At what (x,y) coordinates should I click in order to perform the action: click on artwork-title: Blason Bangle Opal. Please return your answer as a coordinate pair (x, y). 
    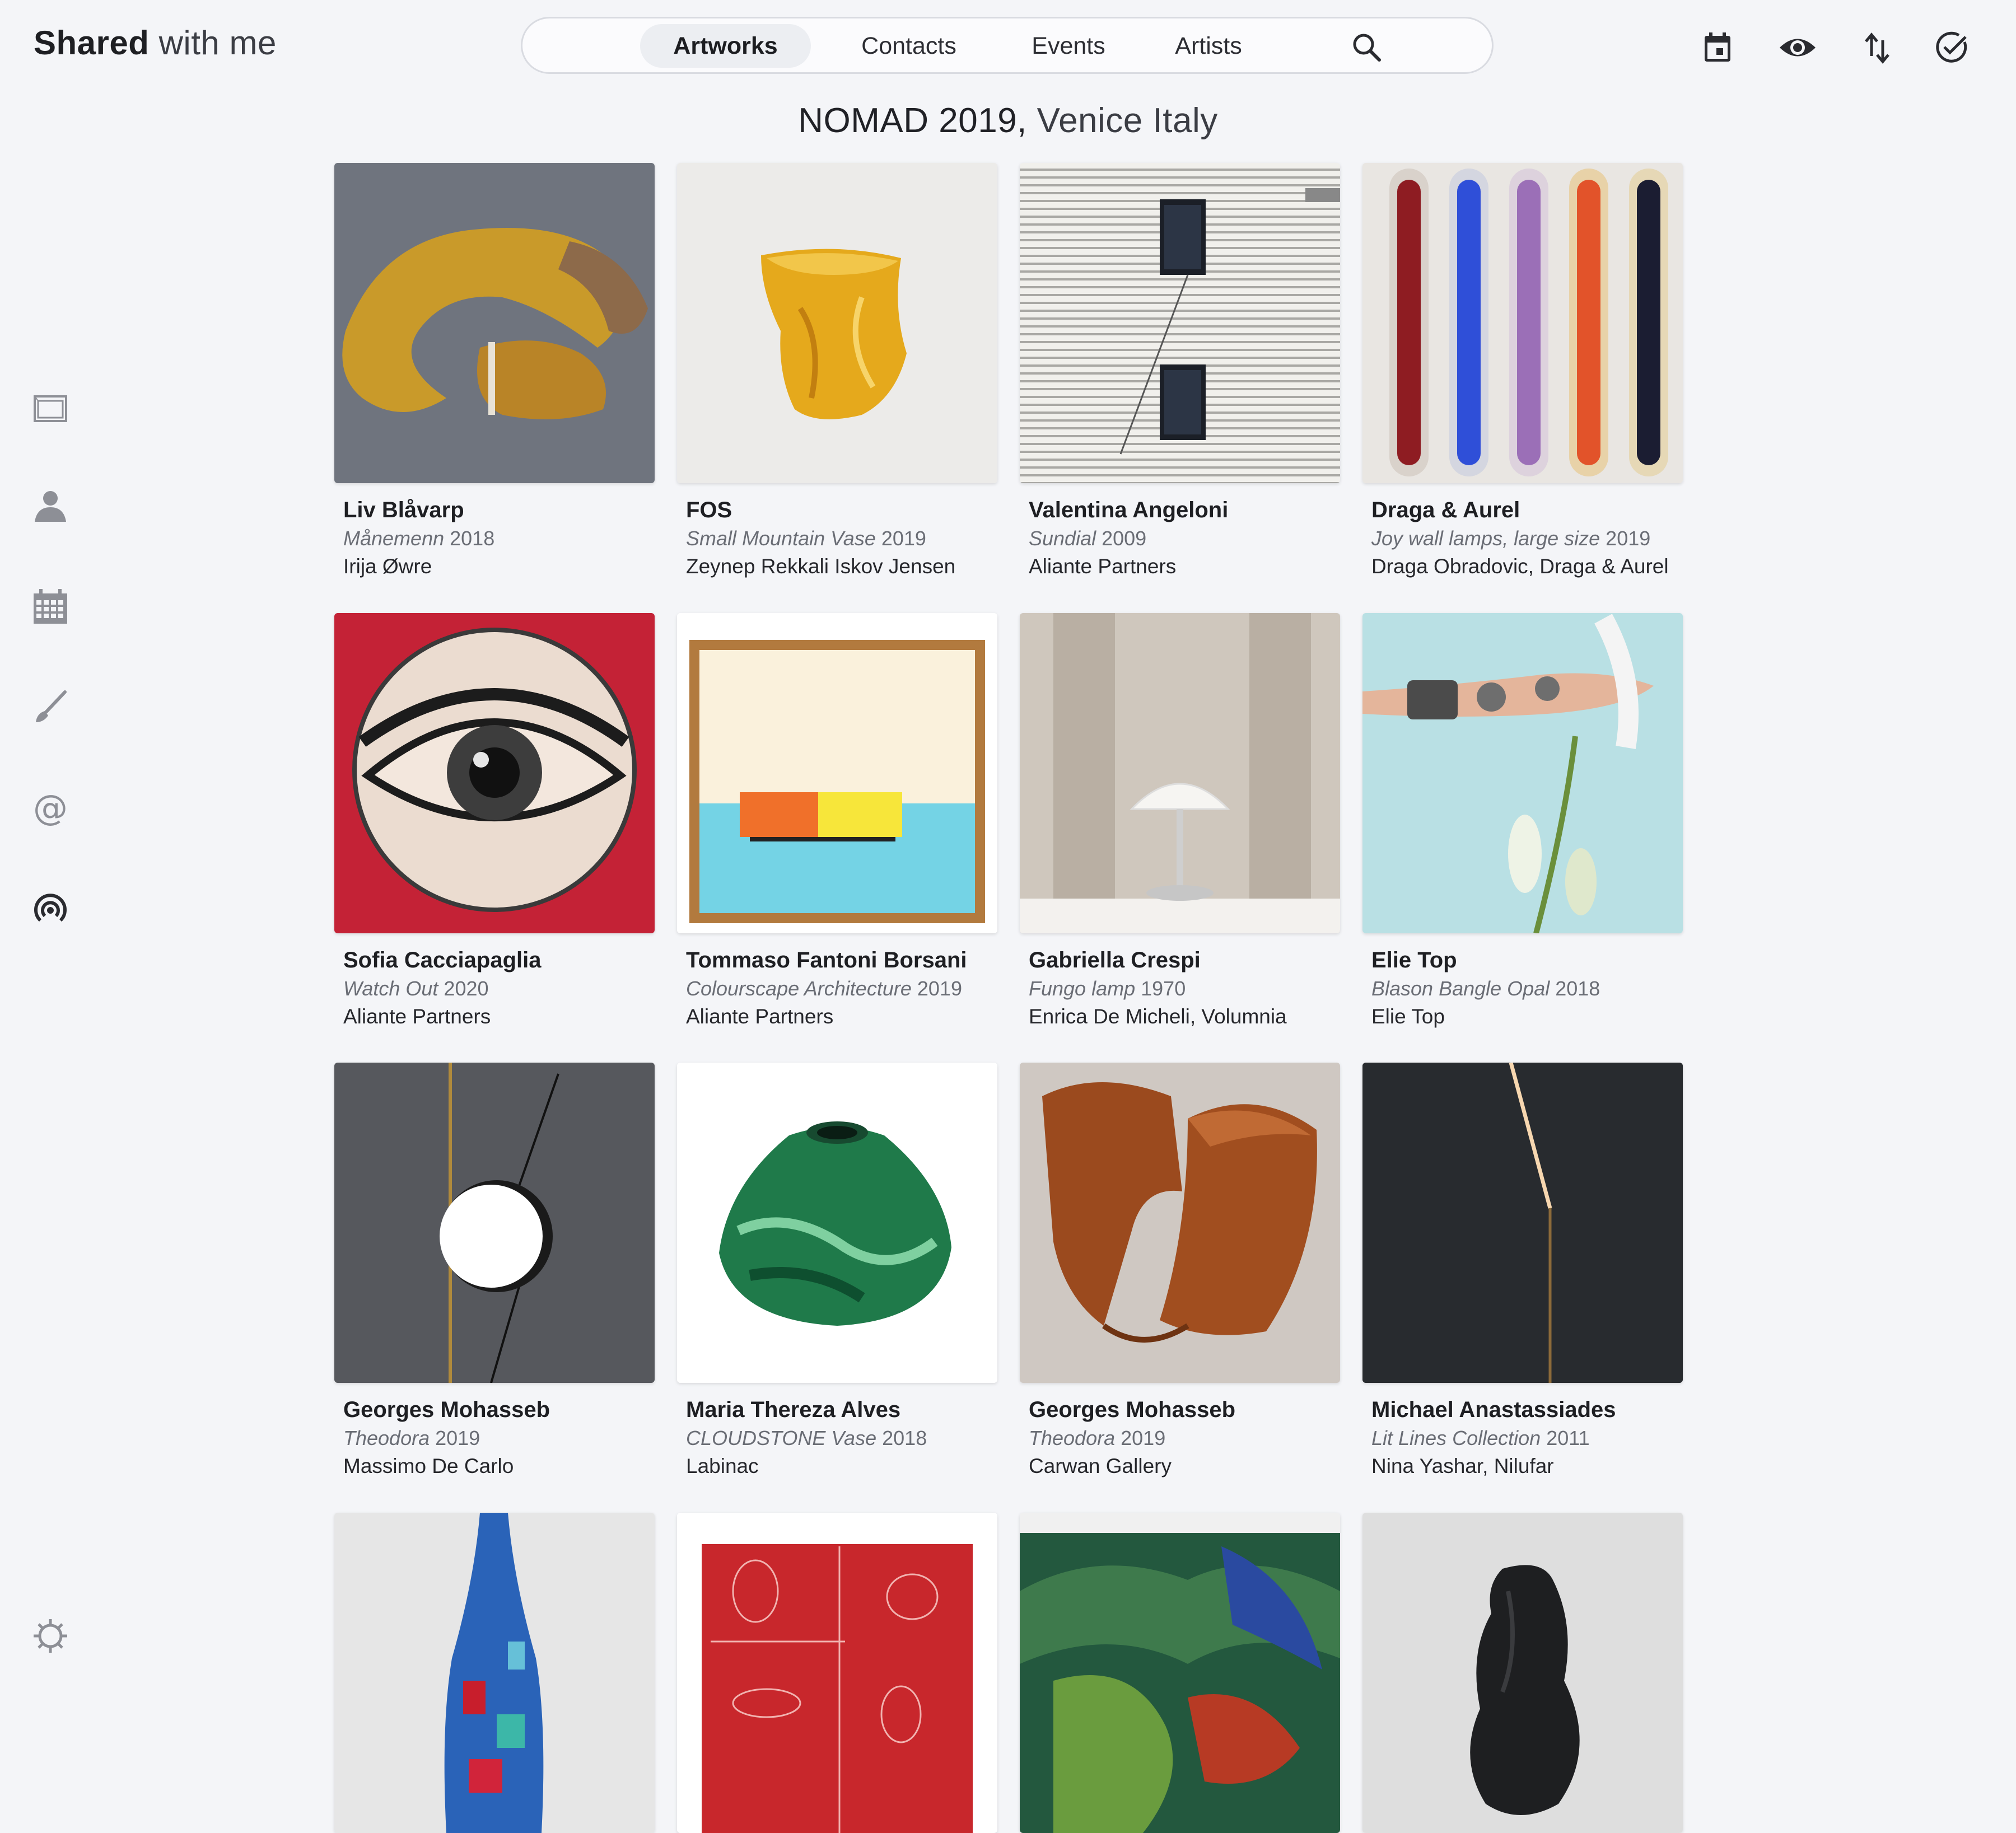
    Looking at the image, I should click on (1460, 988).